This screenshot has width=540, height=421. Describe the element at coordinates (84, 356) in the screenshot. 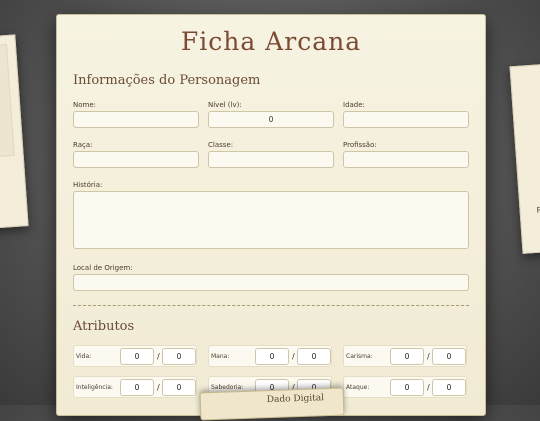

I see `attribute-label: Vida:` at that location.